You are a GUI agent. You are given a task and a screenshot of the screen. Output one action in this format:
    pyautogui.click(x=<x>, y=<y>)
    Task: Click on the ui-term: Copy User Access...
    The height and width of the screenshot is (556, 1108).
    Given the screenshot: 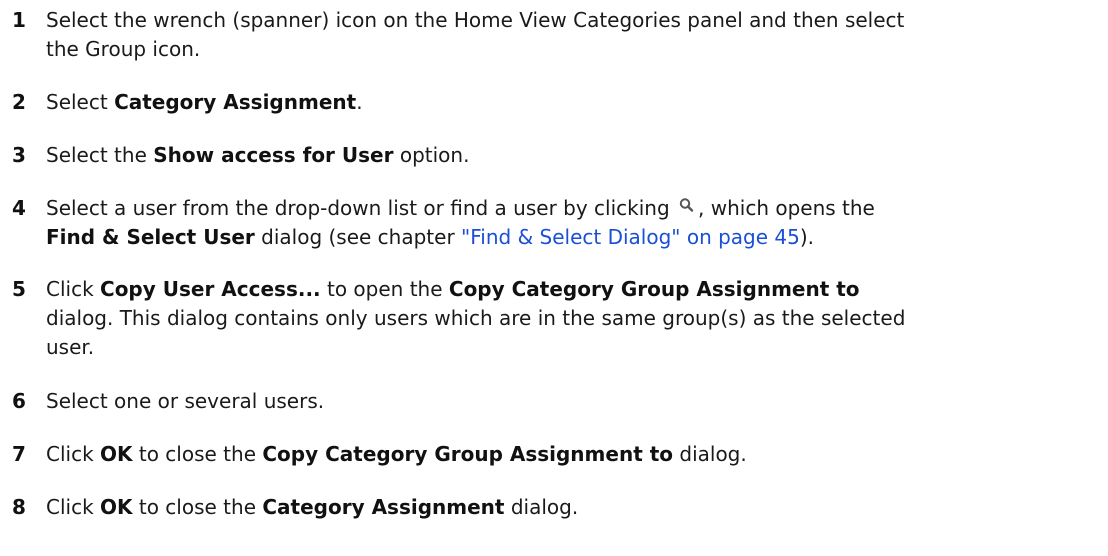 What is the action you would take?
    pyautogui.click(x=210, y=289)
    